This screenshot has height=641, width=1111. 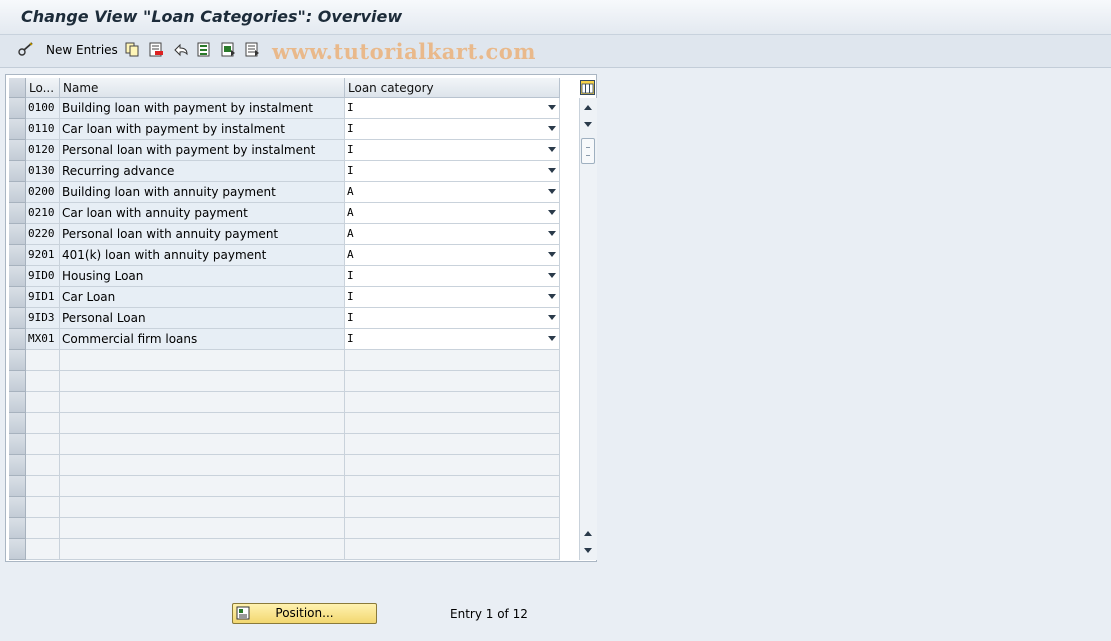 What do you see at coordinates (155, 213) in the screenshot?
I see `cell-loan-name-text: Car loan with annuity payment` at bounding box center [155, 213].